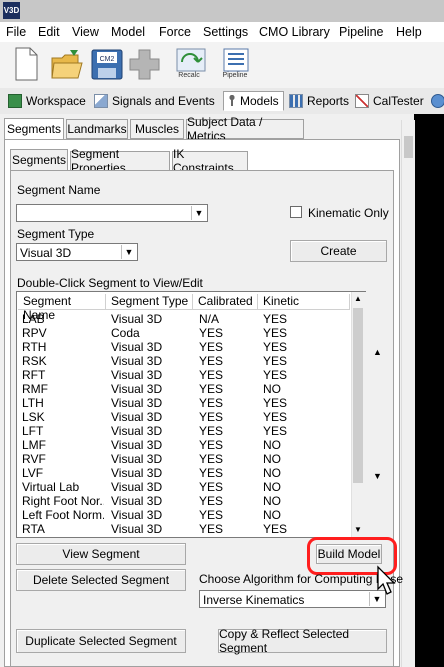  Describe the element at coordinates (361, 32) in the screenshot. I see `menu-pipeline: Pipeline` at that location.